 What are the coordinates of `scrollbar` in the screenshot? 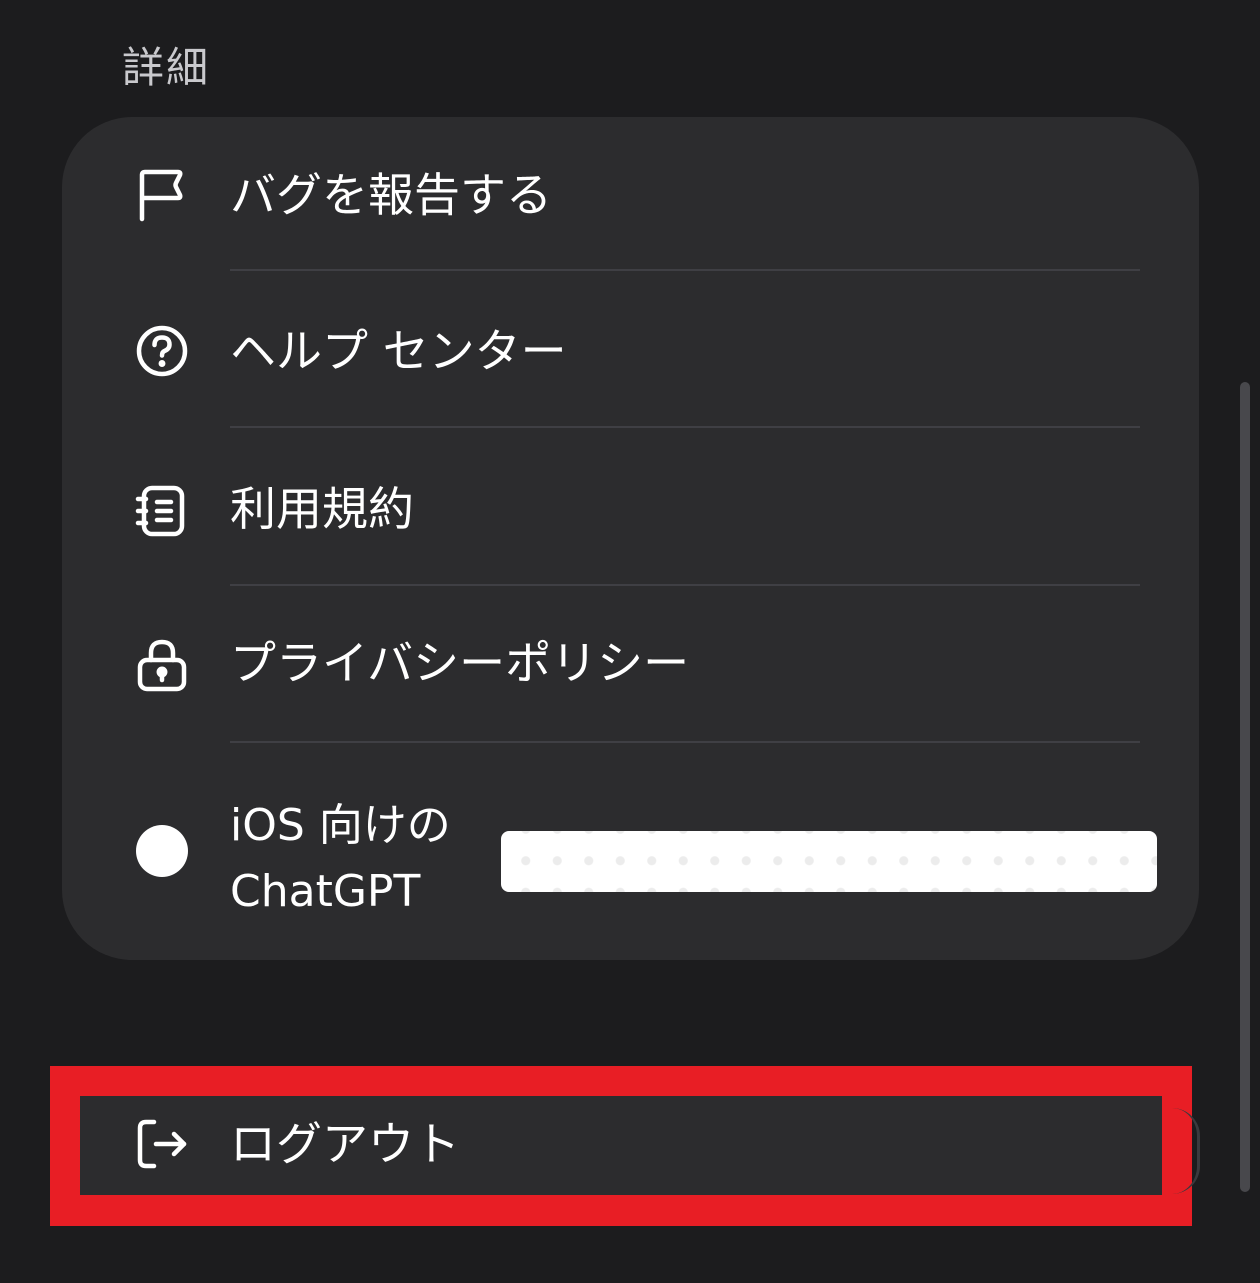 It's located at (1245, 787).